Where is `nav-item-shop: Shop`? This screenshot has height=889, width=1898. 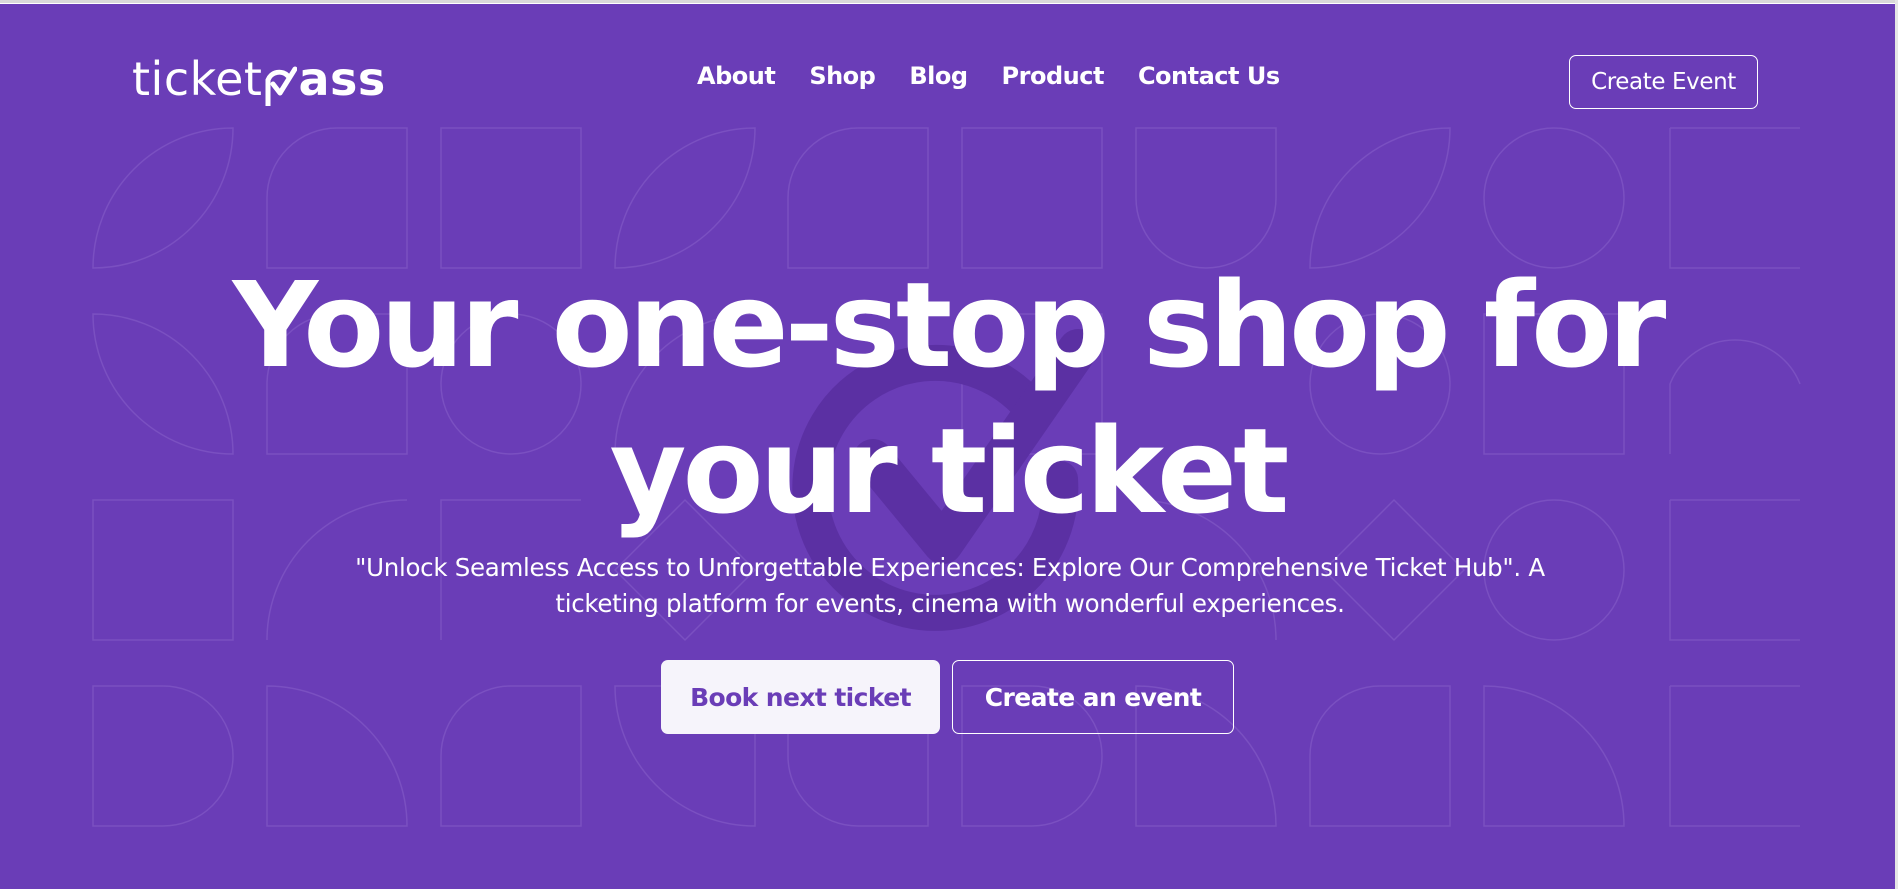
nav-item-shop: Shop is located at coordinates (842, 76).